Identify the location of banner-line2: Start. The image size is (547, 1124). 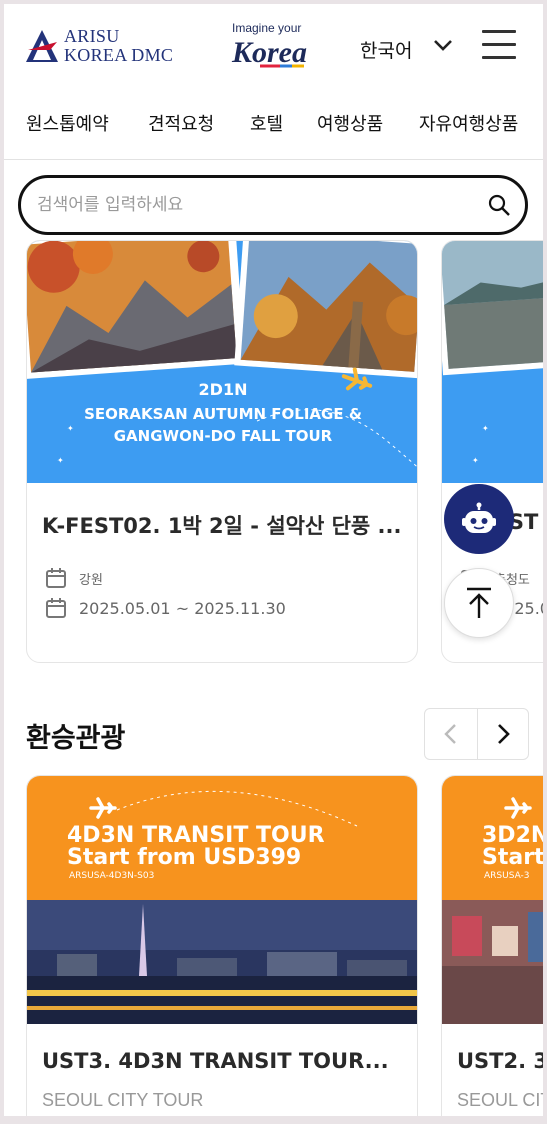
(512, 857).